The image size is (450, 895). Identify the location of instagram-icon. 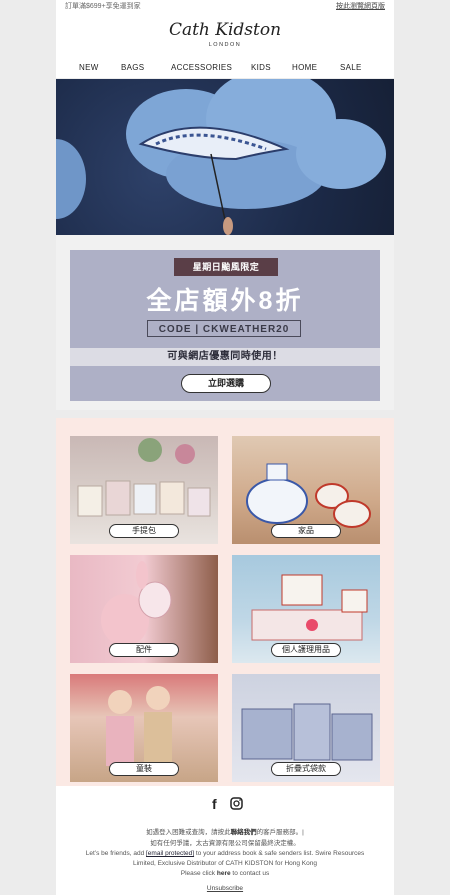
(236, 803).